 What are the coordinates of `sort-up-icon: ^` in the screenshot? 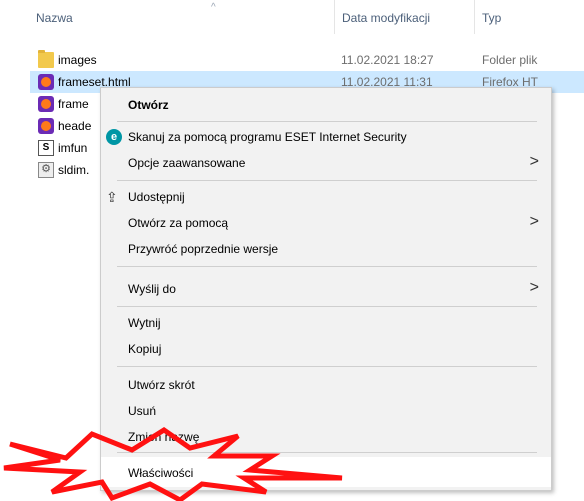 It's located at (213, 7).